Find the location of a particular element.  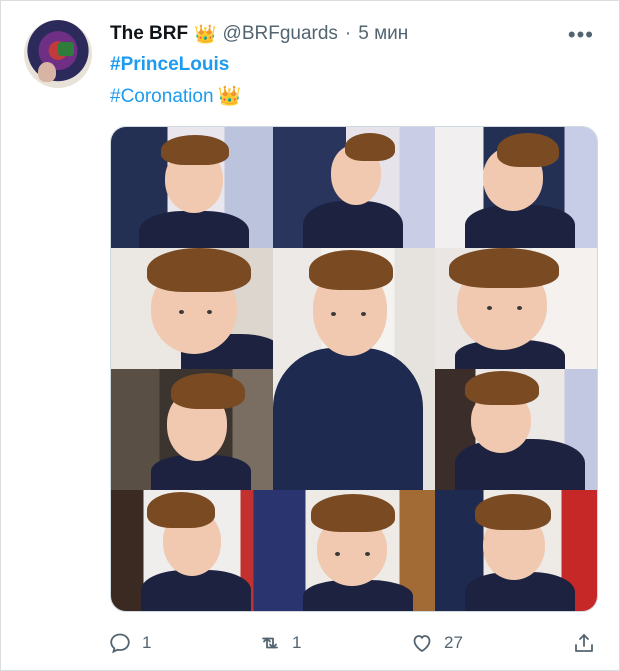

share-icon is located at coordinates (584, 643).